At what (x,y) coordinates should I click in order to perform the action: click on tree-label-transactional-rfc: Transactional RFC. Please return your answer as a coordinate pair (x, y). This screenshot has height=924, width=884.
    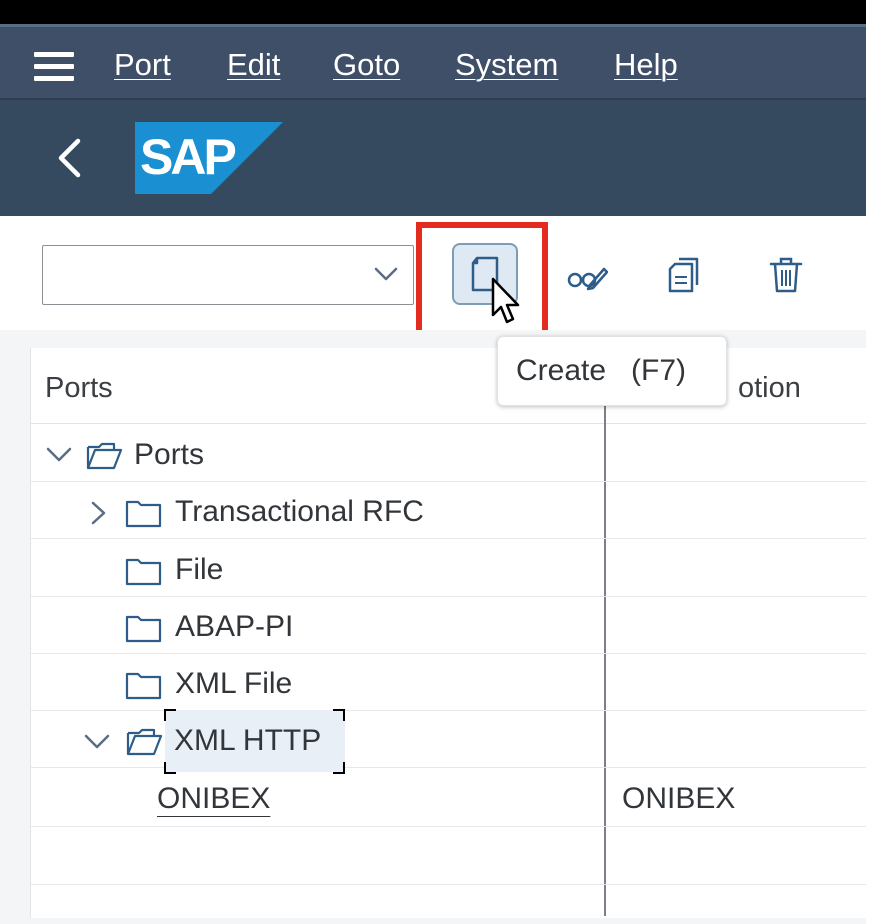
    Looking at the image, I should click on (299, 512).